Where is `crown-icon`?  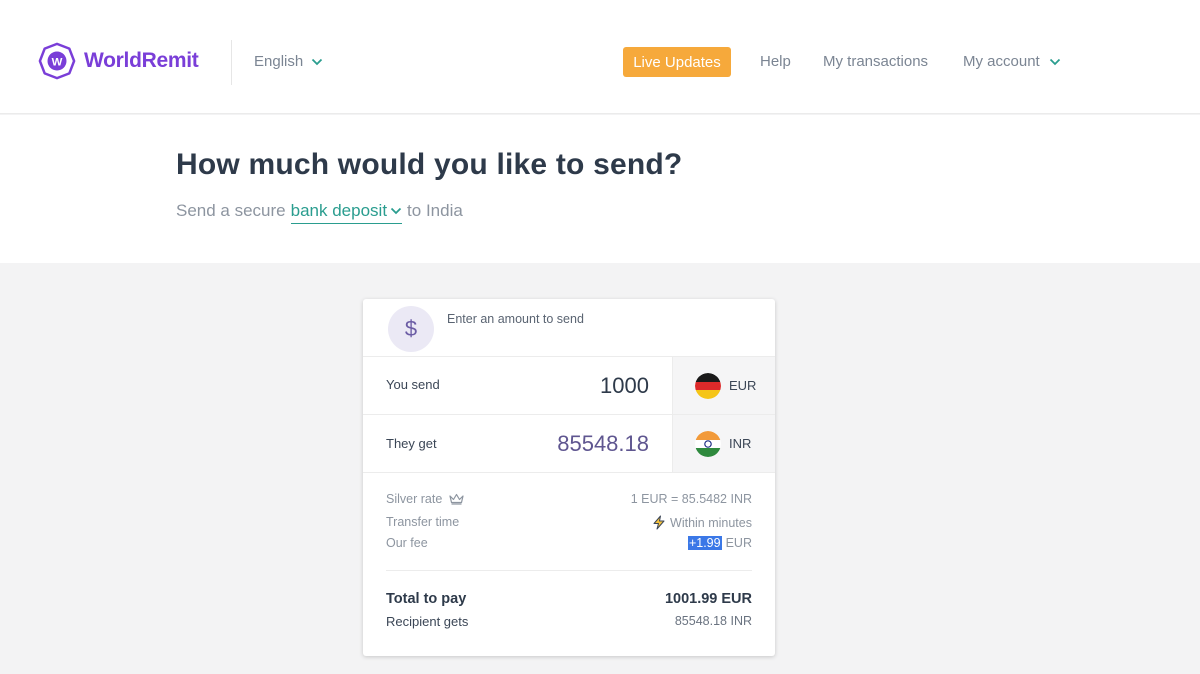 crown-icon is located at coordinates (456, 499).